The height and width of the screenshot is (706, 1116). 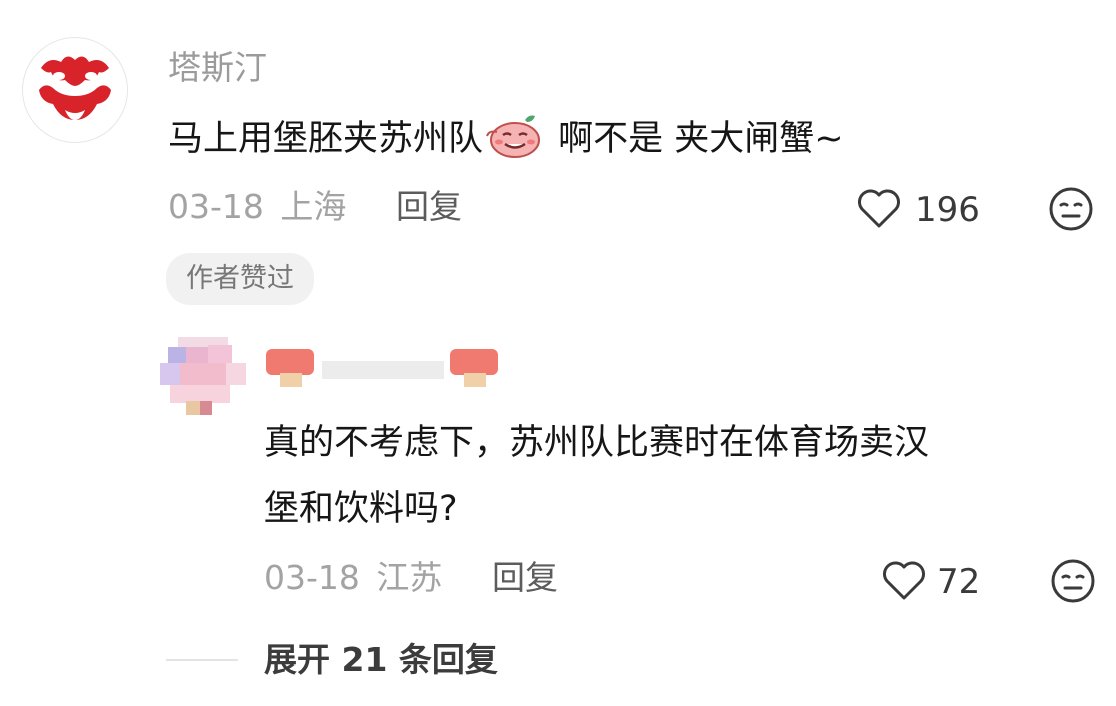 I want to click on reply-text-line2: 堡和饮料吗?, so click(x=361, y=509).